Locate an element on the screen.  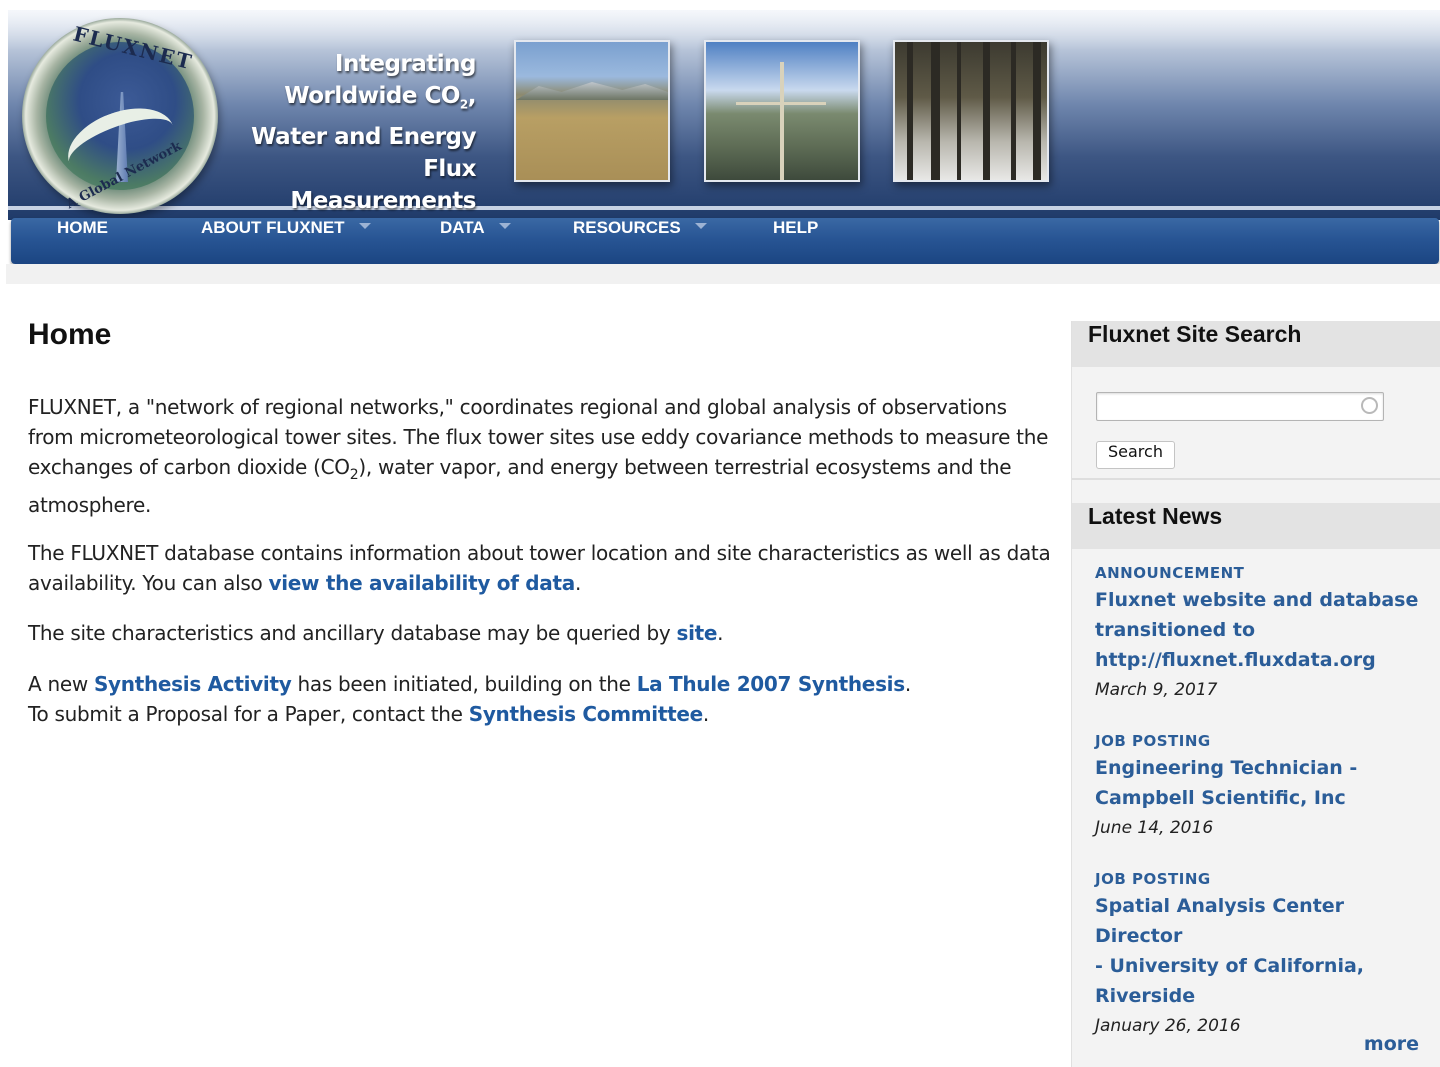
header-divider is located at coordinates (724, 208).